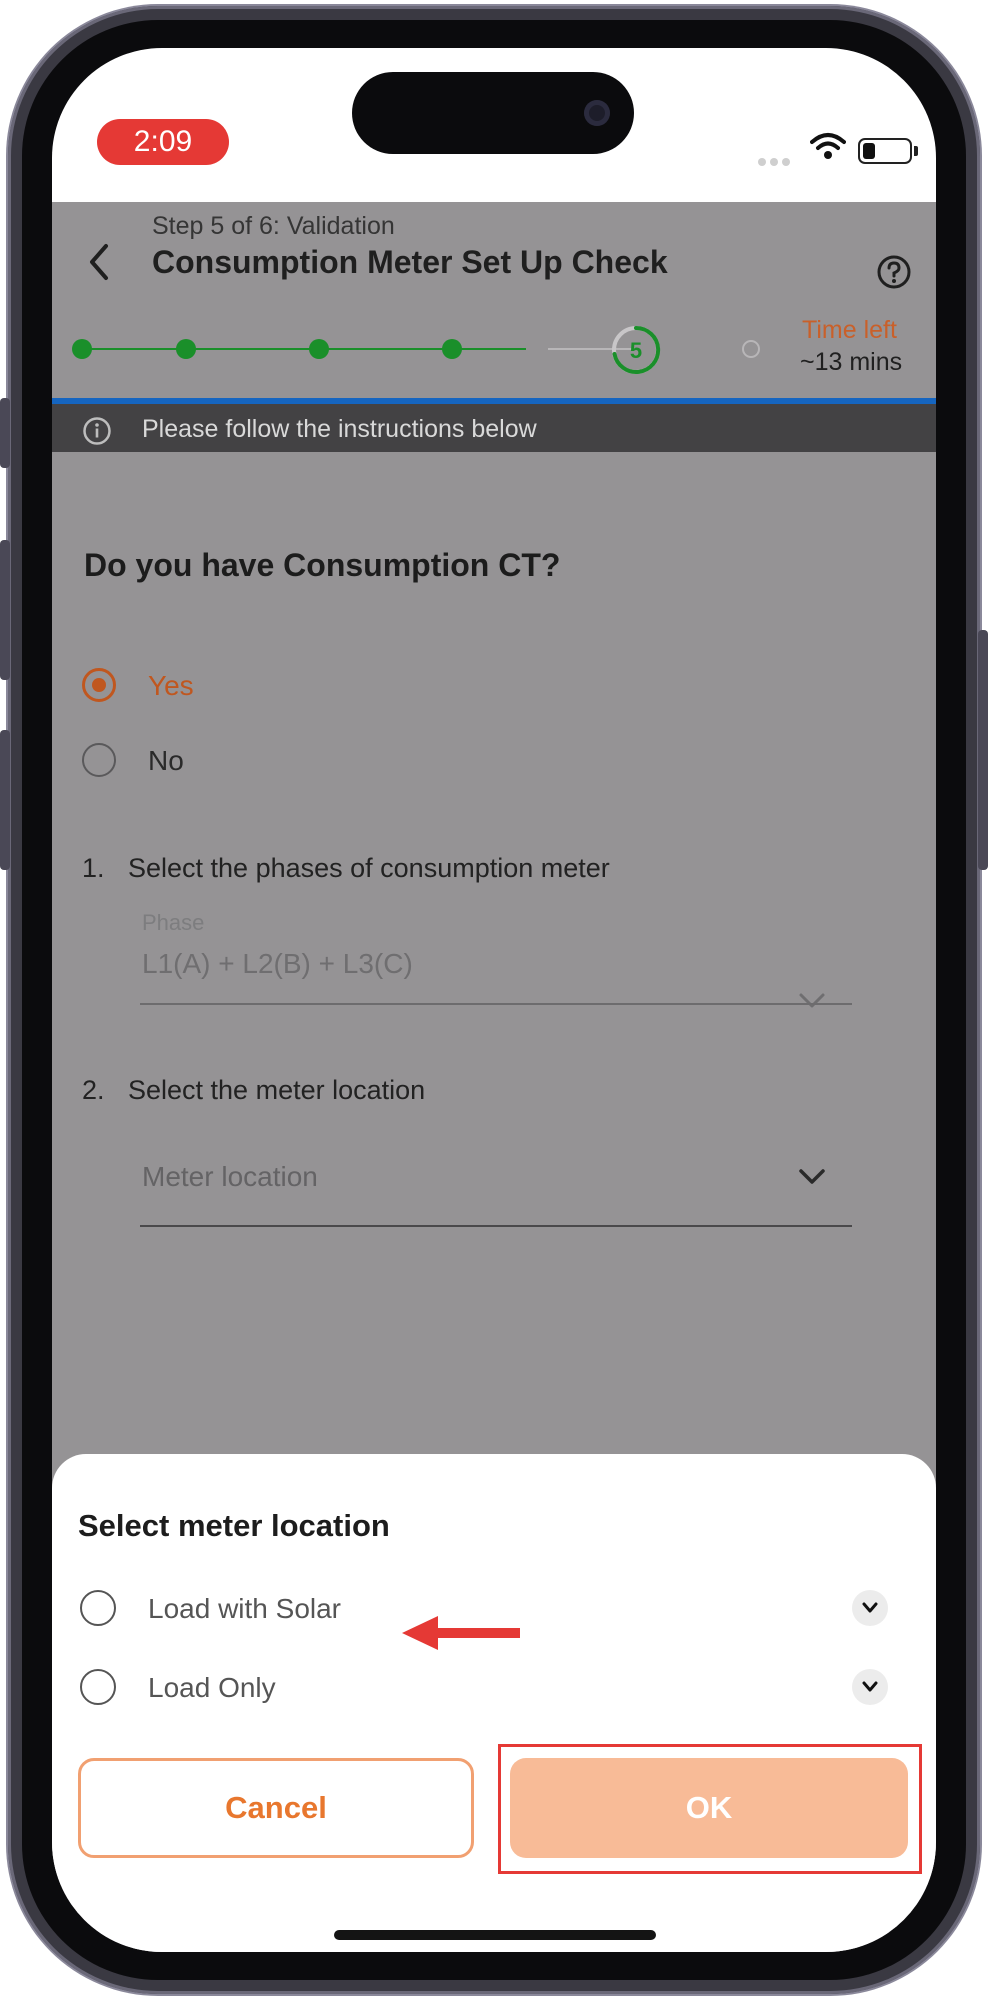 This screenshot has width=988, height=2000. What do you see at coordinates (97, 431) in the screenshot?
I see `info-icon` at bounding box center [97, 431].